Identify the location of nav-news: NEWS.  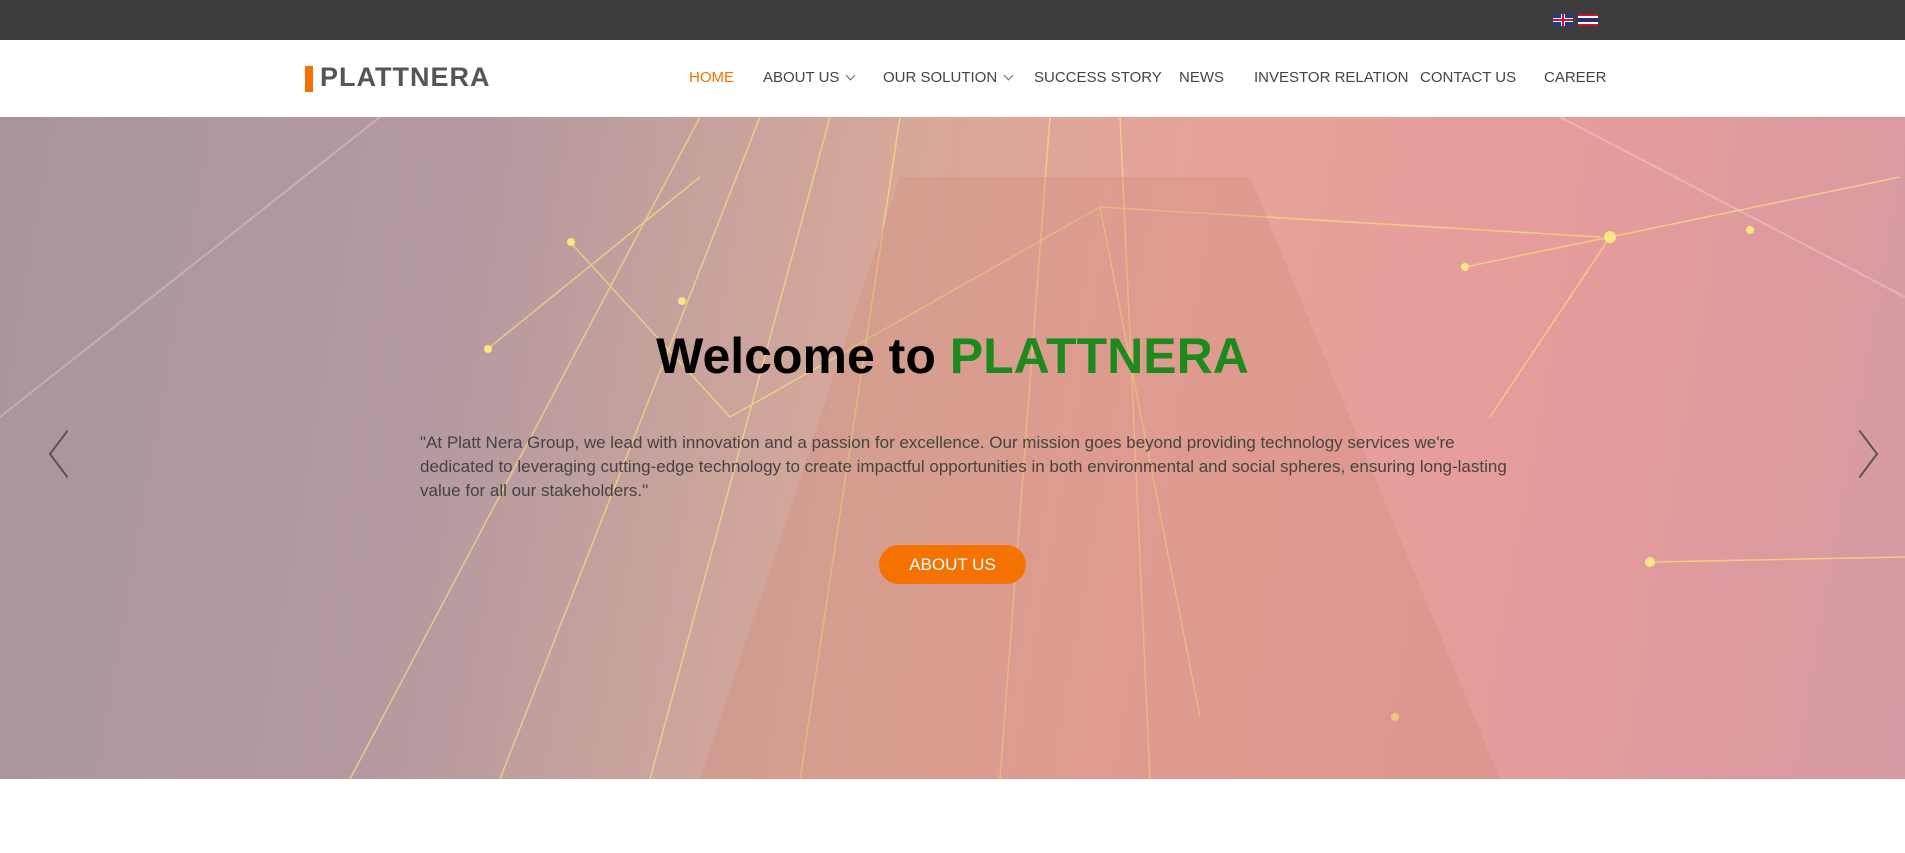
(1201, 77).